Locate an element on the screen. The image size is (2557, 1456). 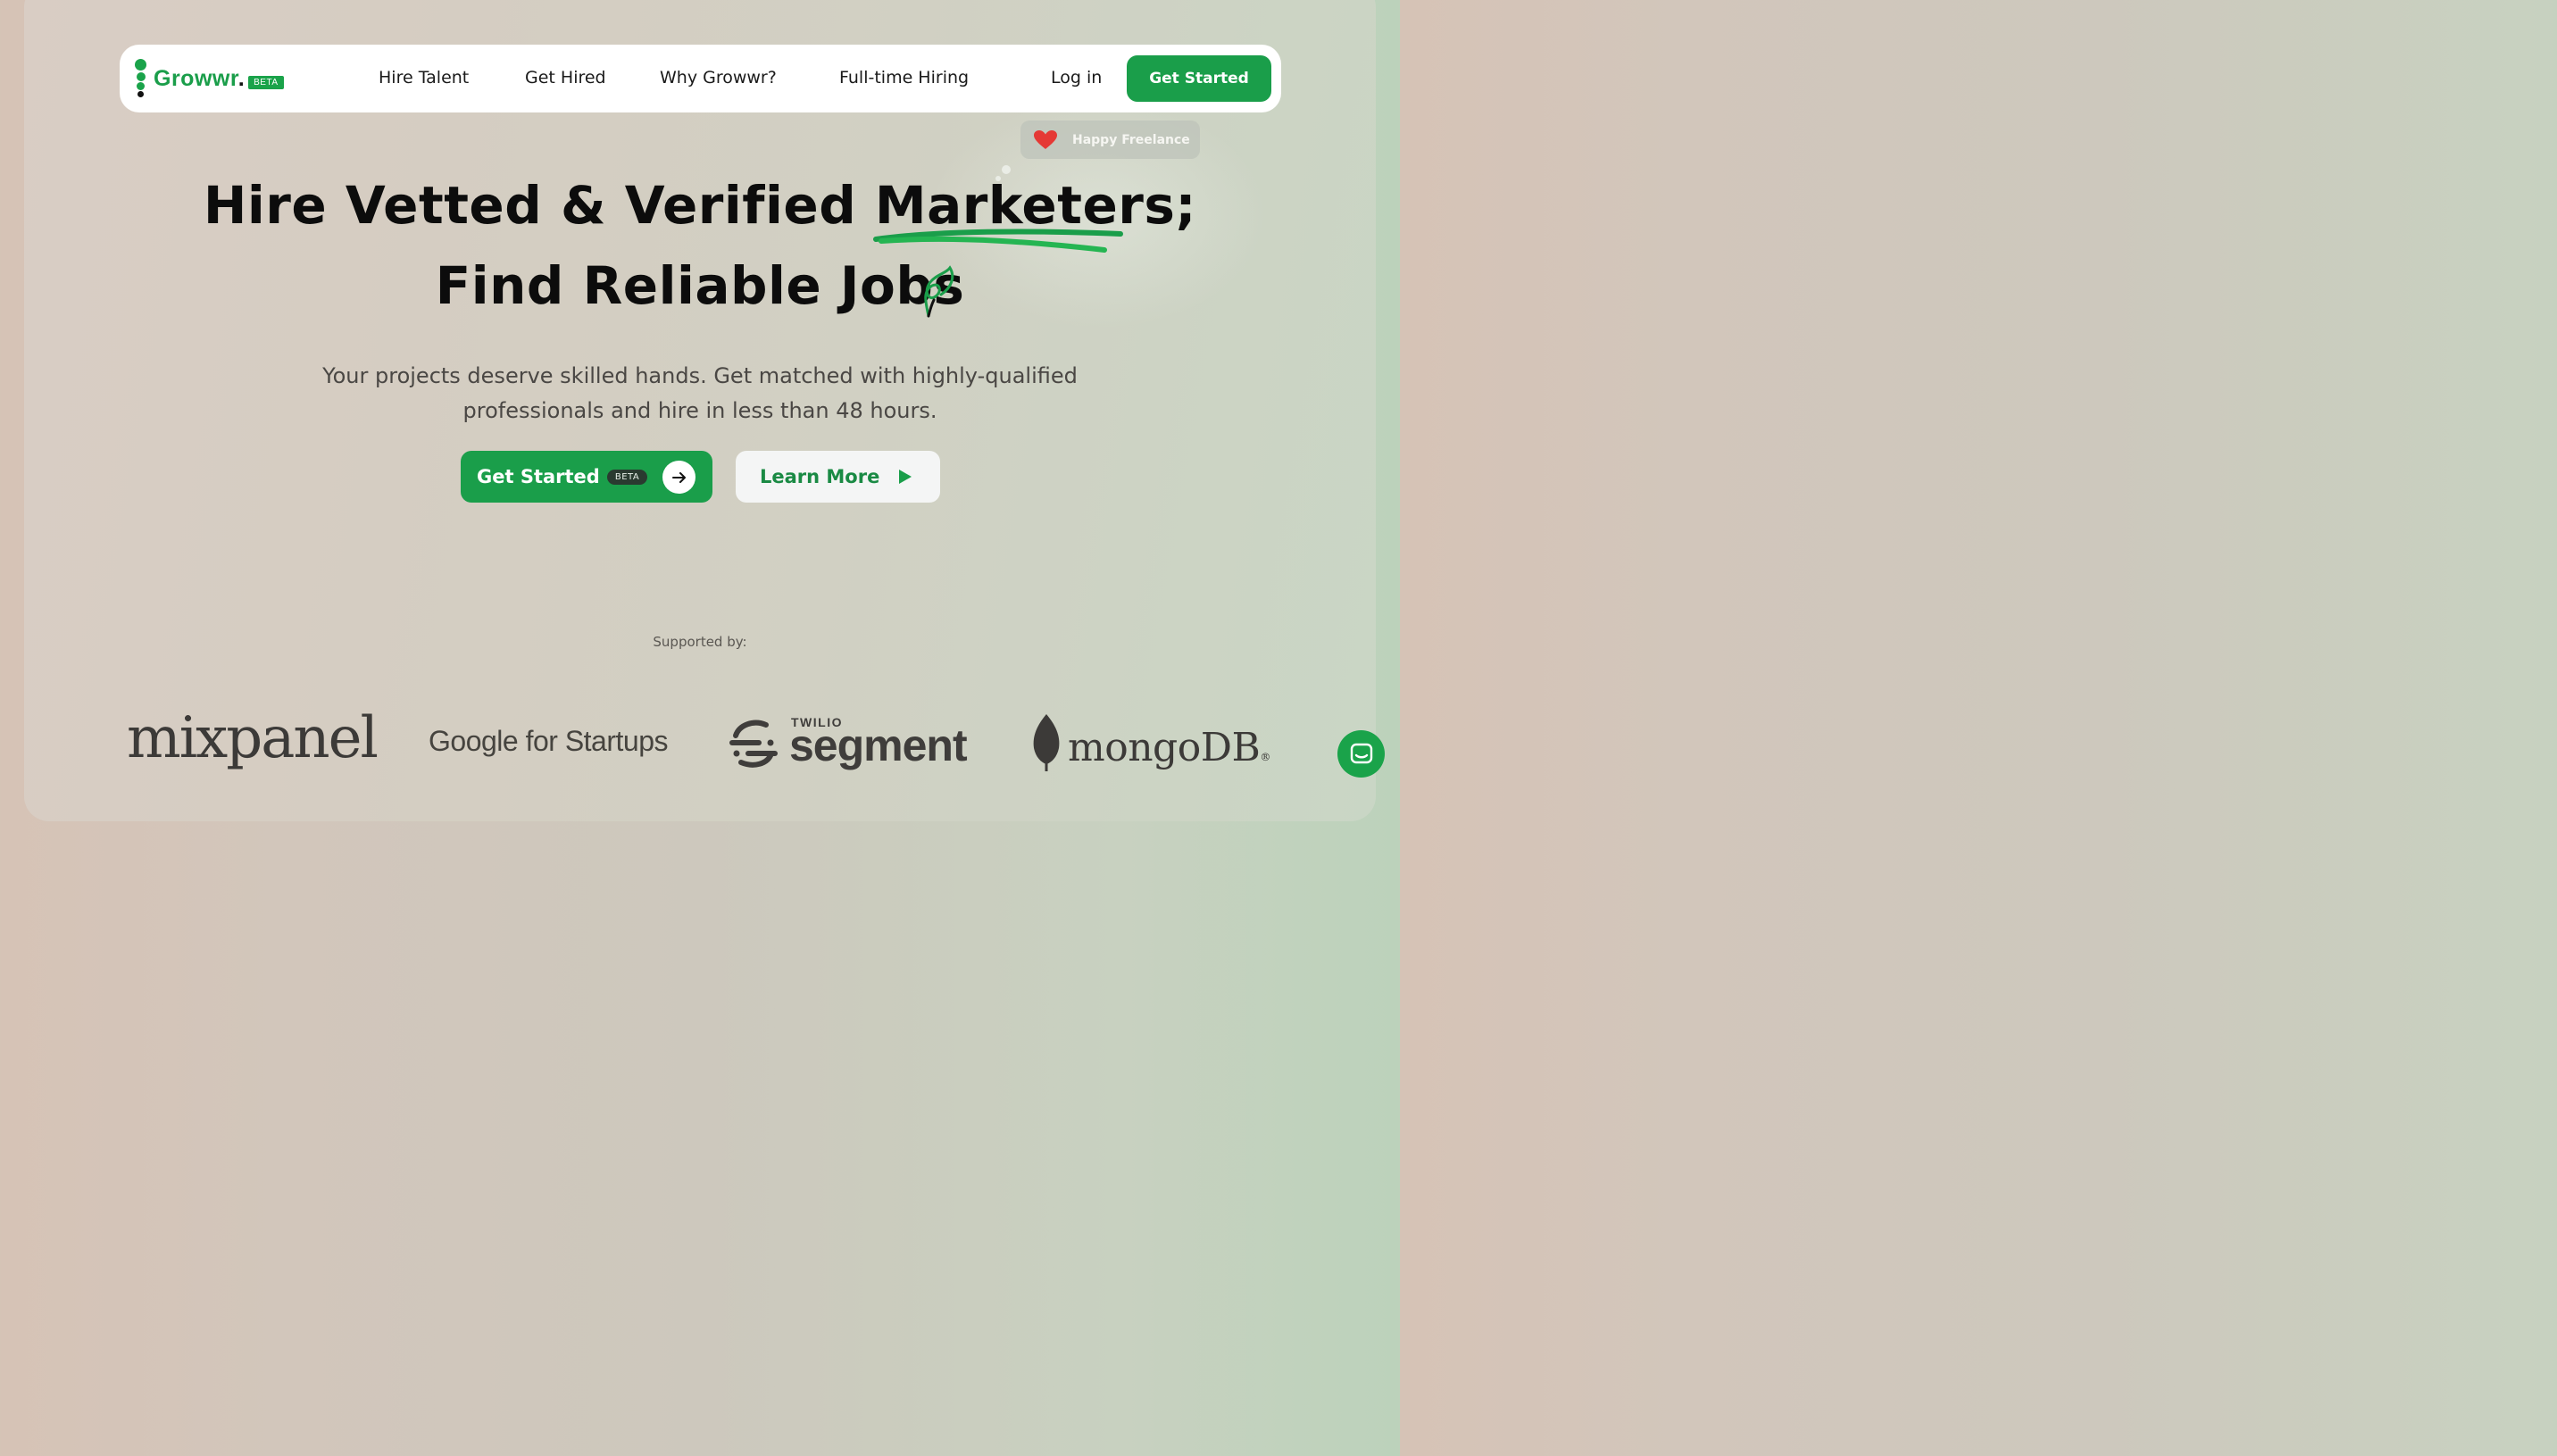
hero-heading-line-1: Hire Vetted & Verified Marketers; is located at coordinates (700, 205).